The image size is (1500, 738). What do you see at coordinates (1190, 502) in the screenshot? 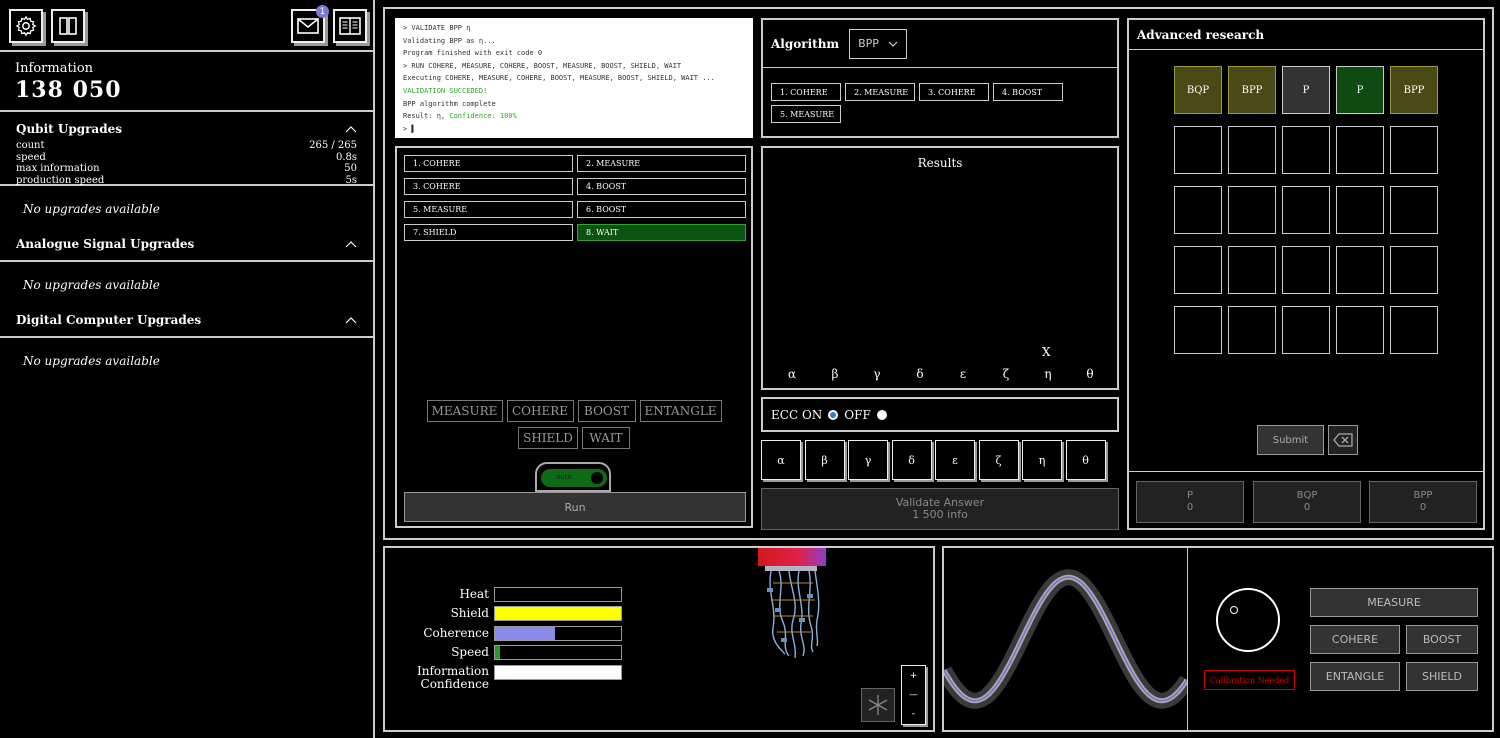
I see `research-total-p: P 0` at bounding box center [1190, 502].